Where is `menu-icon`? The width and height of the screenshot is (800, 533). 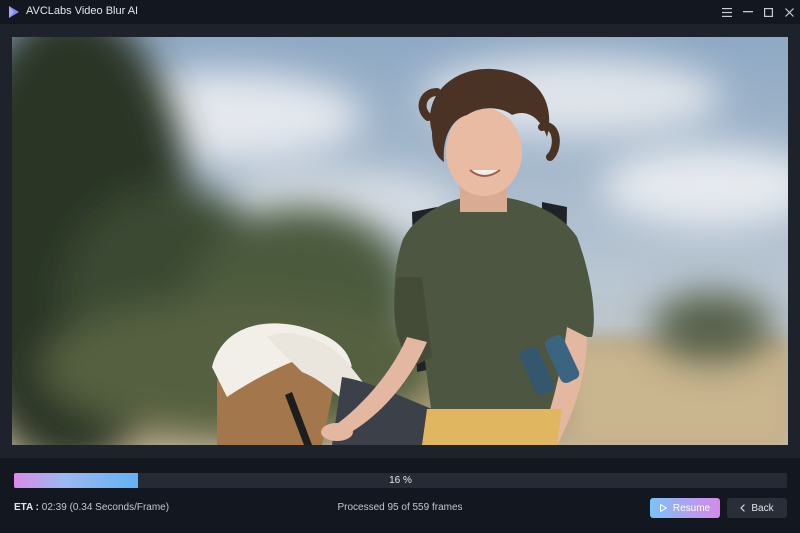
menu-icon is located at coordinates (726, 12).